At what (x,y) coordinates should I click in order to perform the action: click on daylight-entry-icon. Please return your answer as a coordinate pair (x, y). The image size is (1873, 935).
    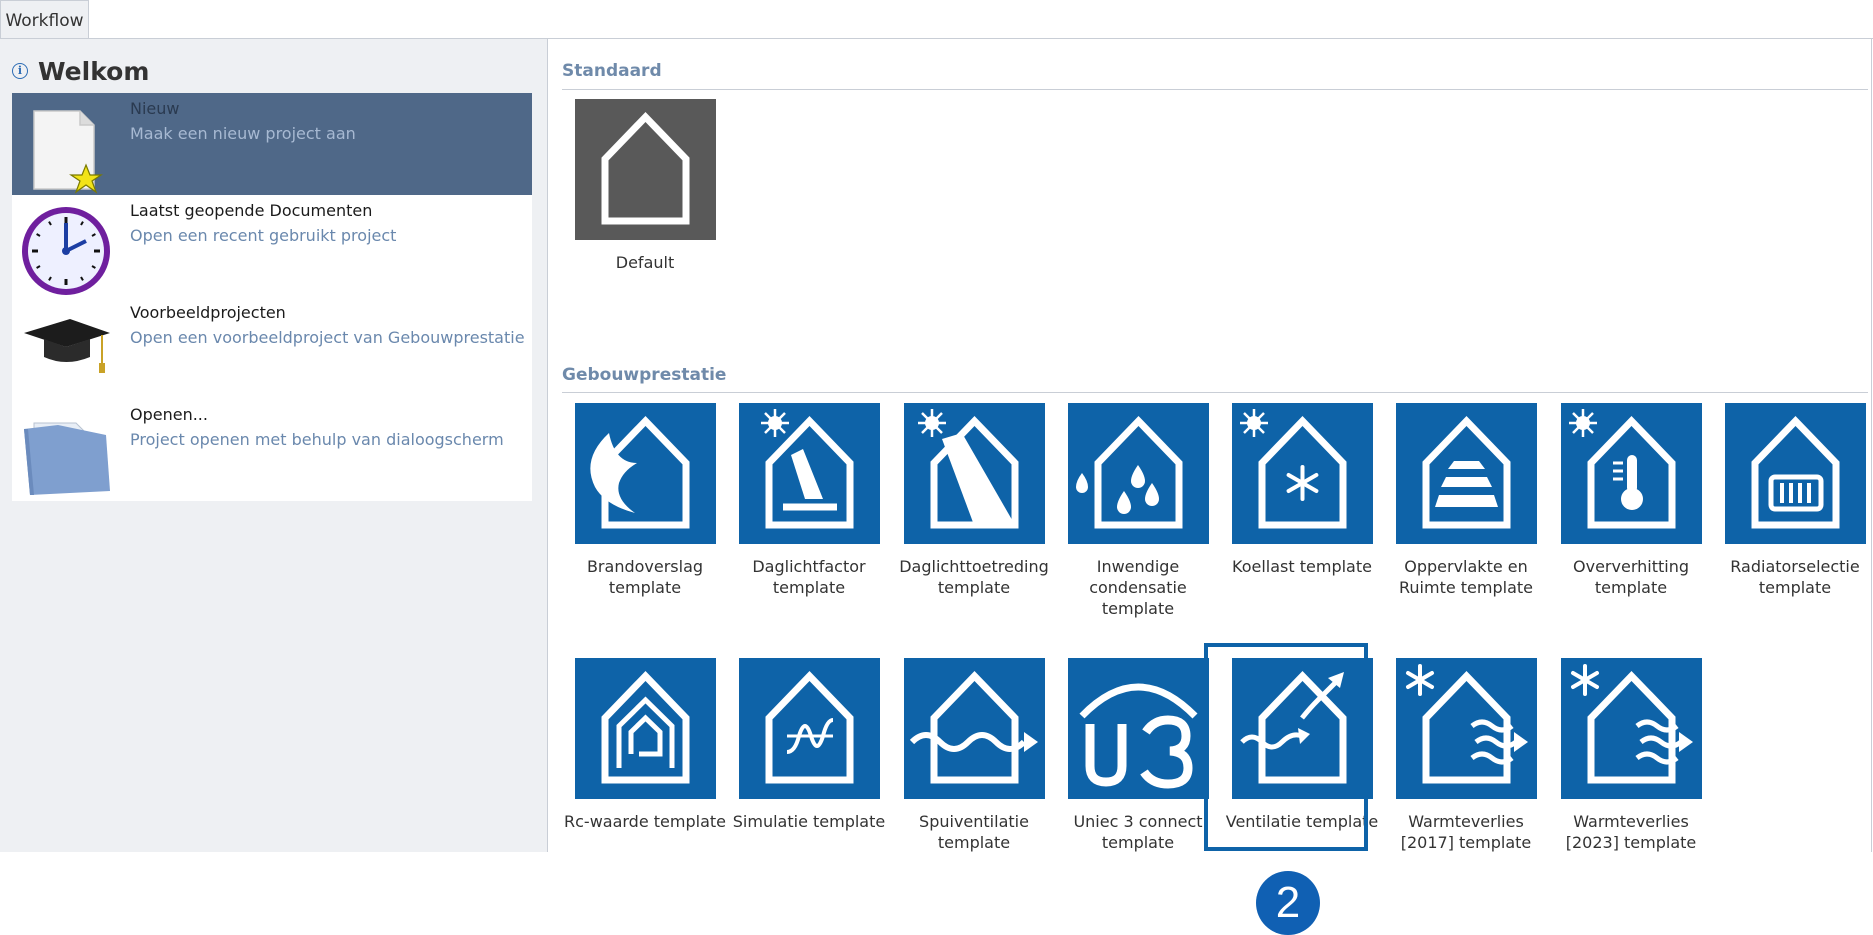
    Looking at the image, I should click on (974, 473).